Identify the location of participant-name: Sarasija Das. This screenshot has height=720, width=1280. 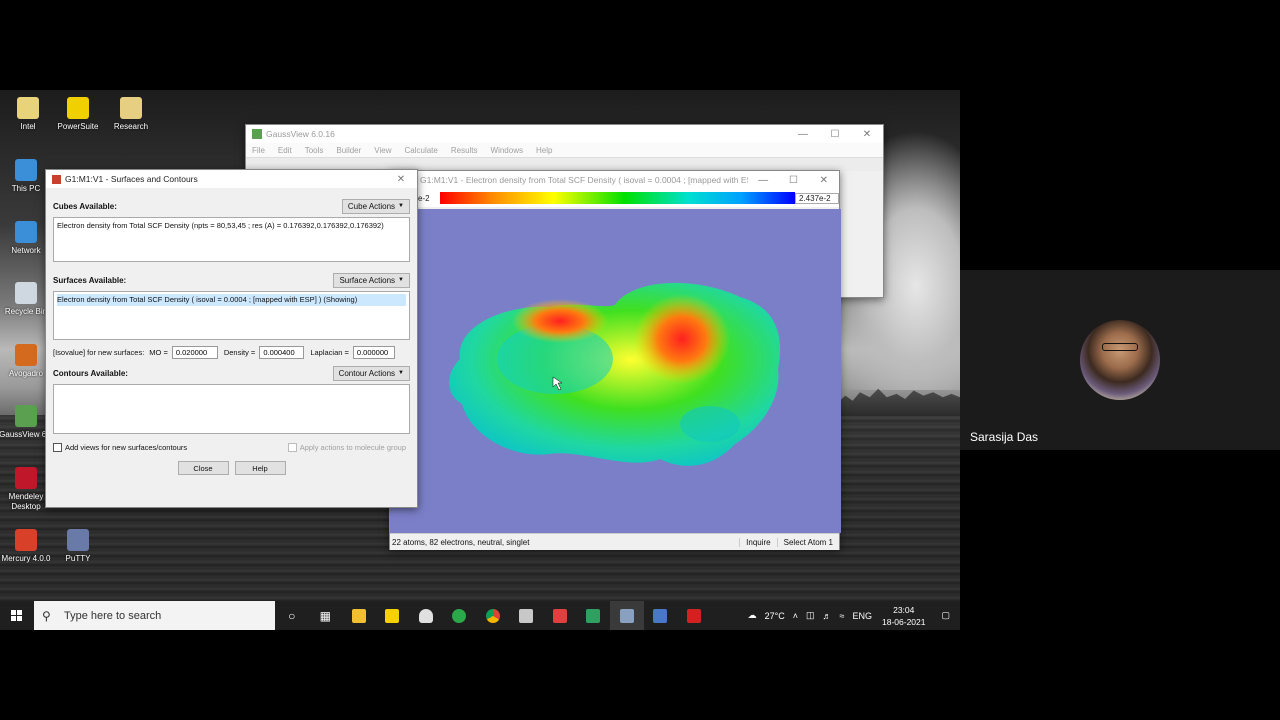
(1004, 437).